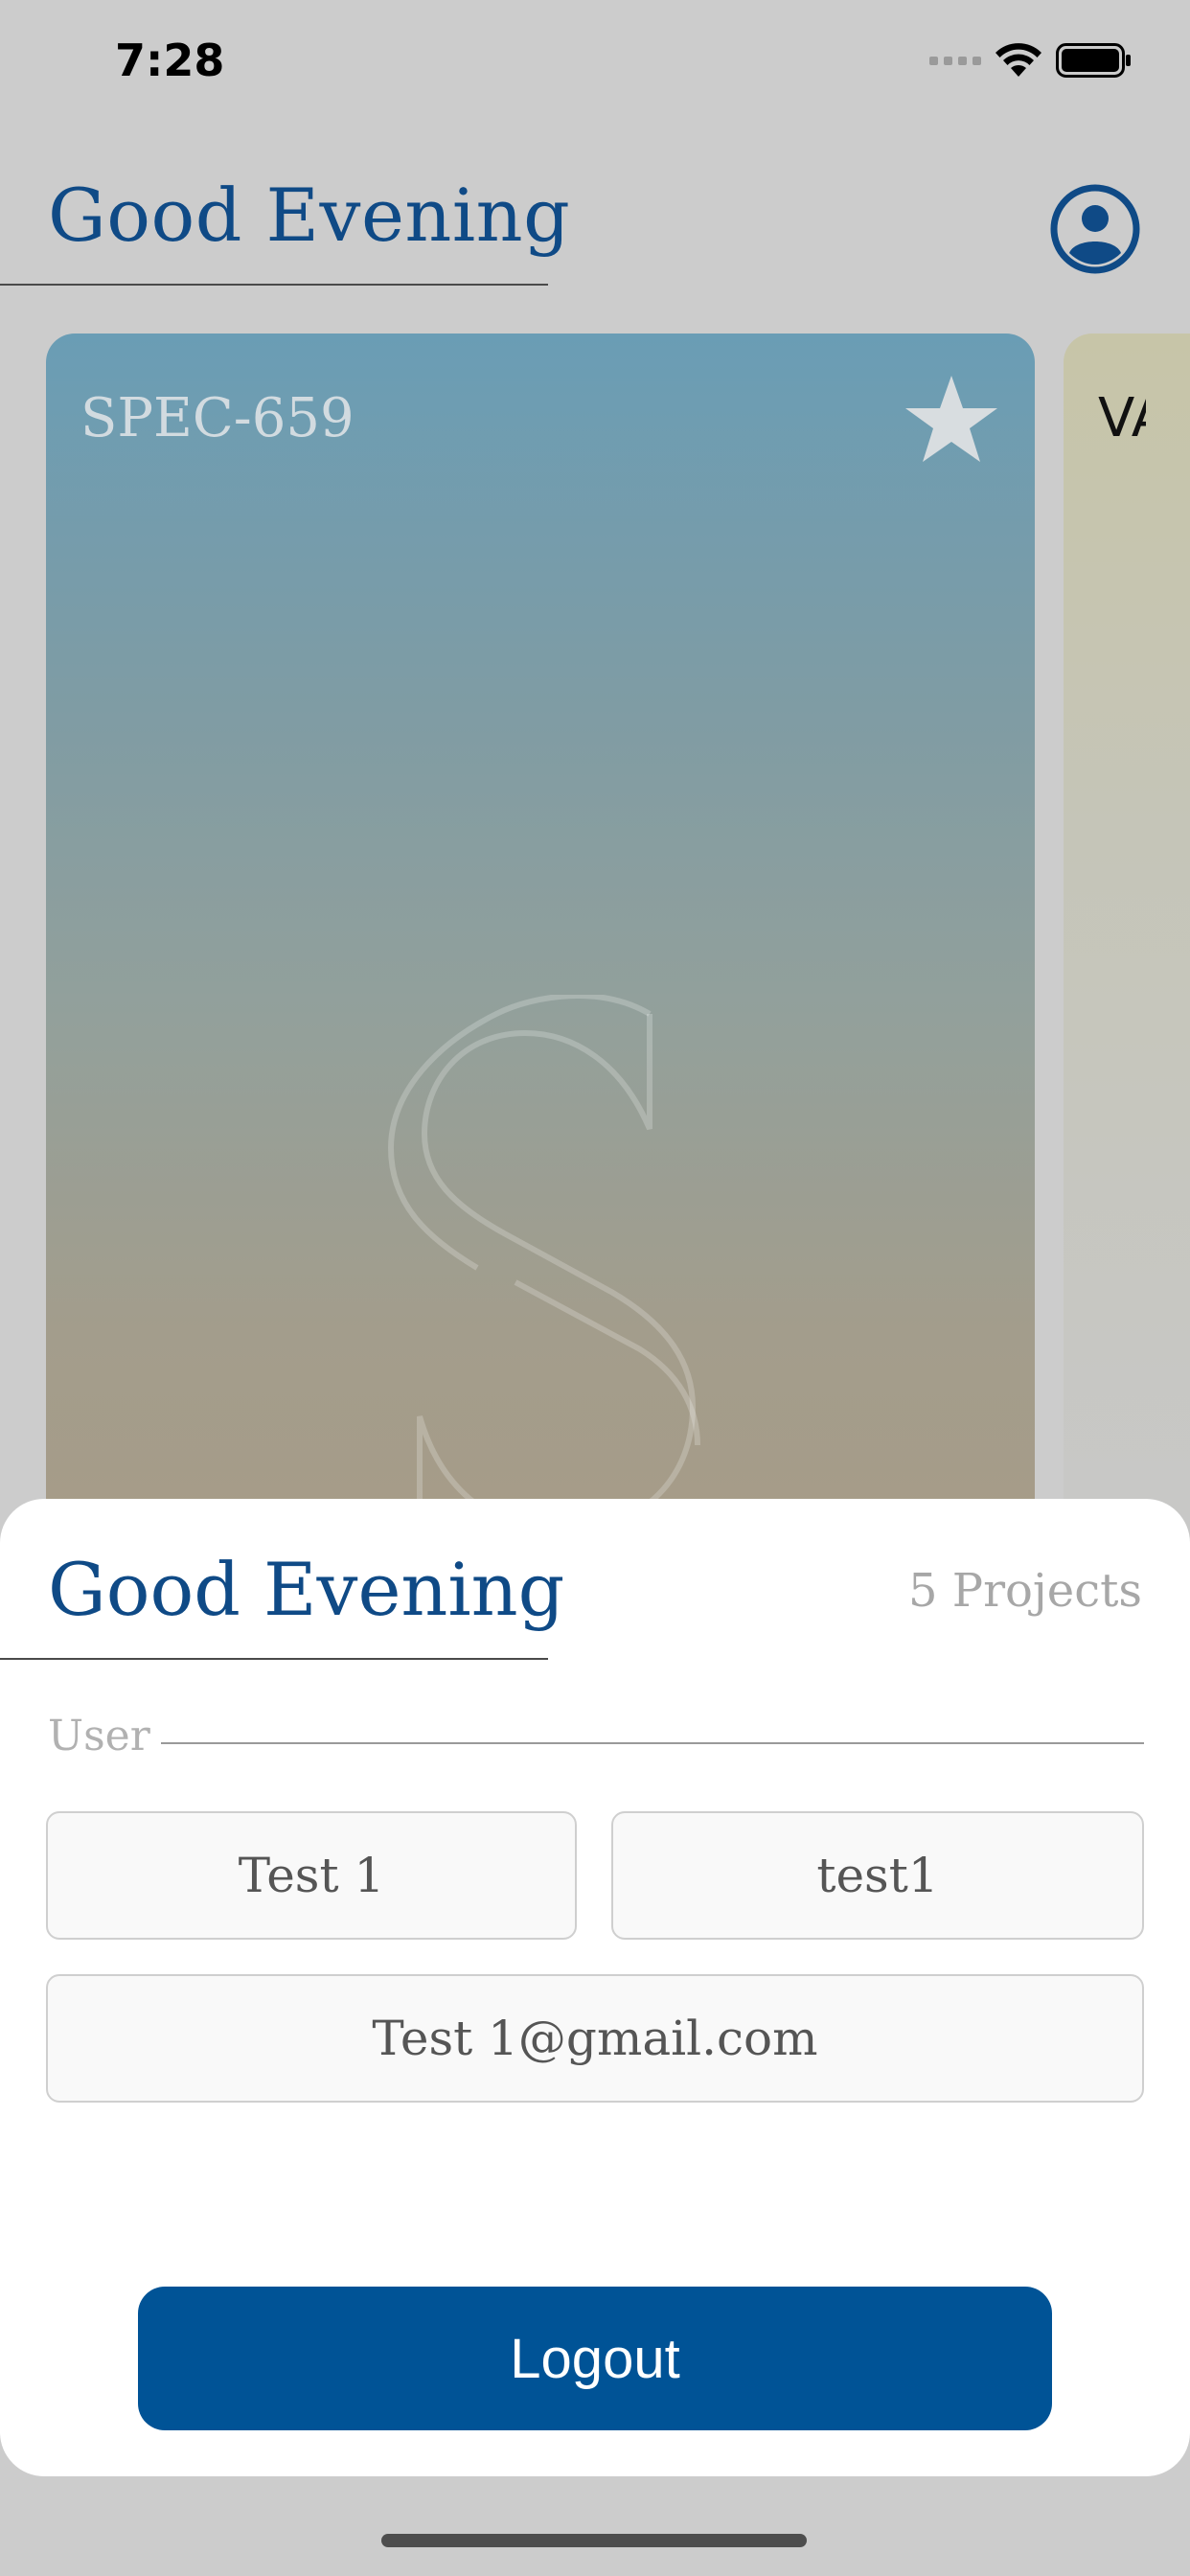 Image resolution: width=1190 pixels, height=2576 pixels. Describe the element at coordinates (952, 420) in the screenshot. I see `star-icon` at that location.